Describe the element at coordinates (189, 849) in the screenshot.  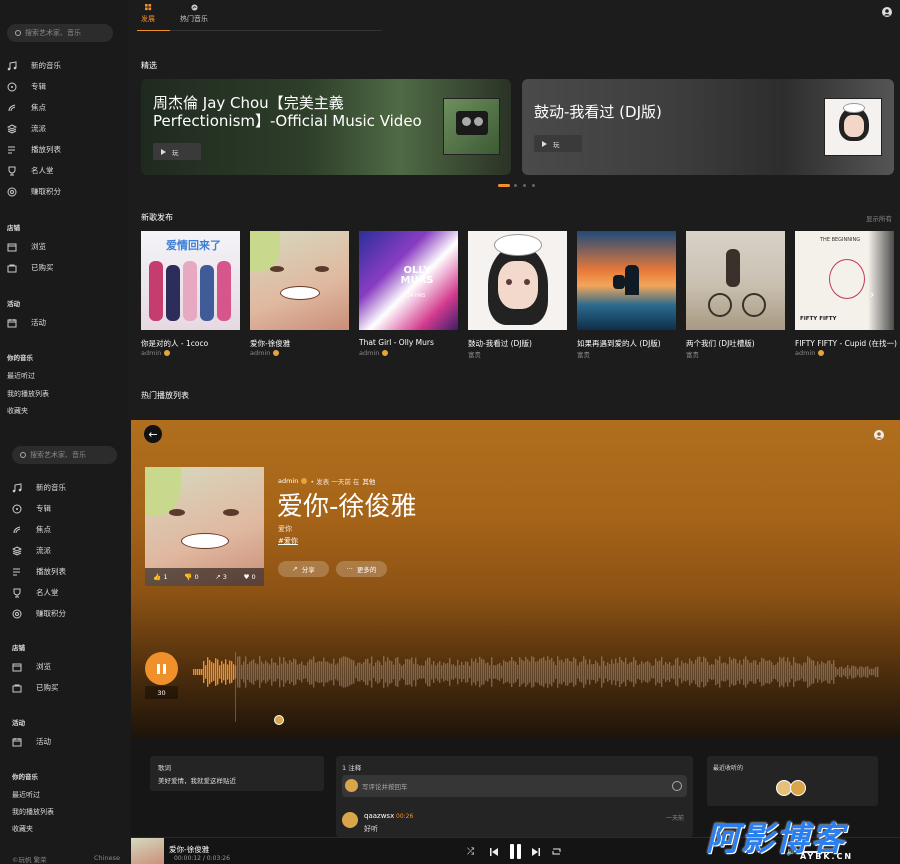
I see `player-title: 爱你-徐俊雅` at that location.